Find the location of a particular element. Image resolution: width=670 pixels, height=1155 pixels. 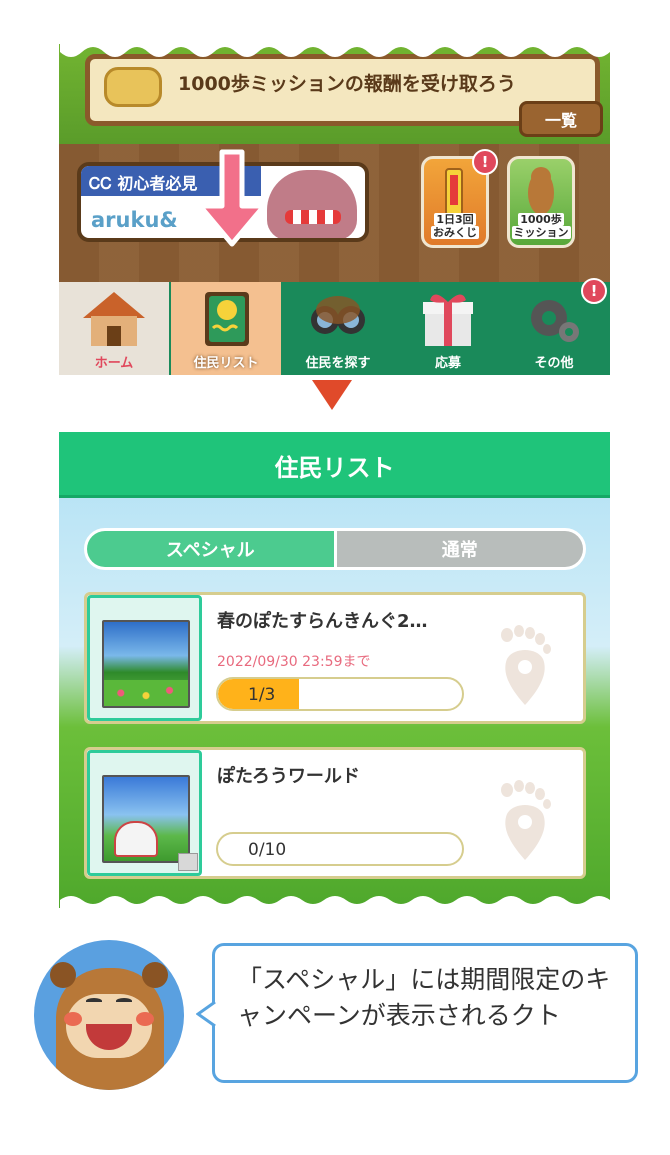

map-icon is located at coordinates (188, 862).